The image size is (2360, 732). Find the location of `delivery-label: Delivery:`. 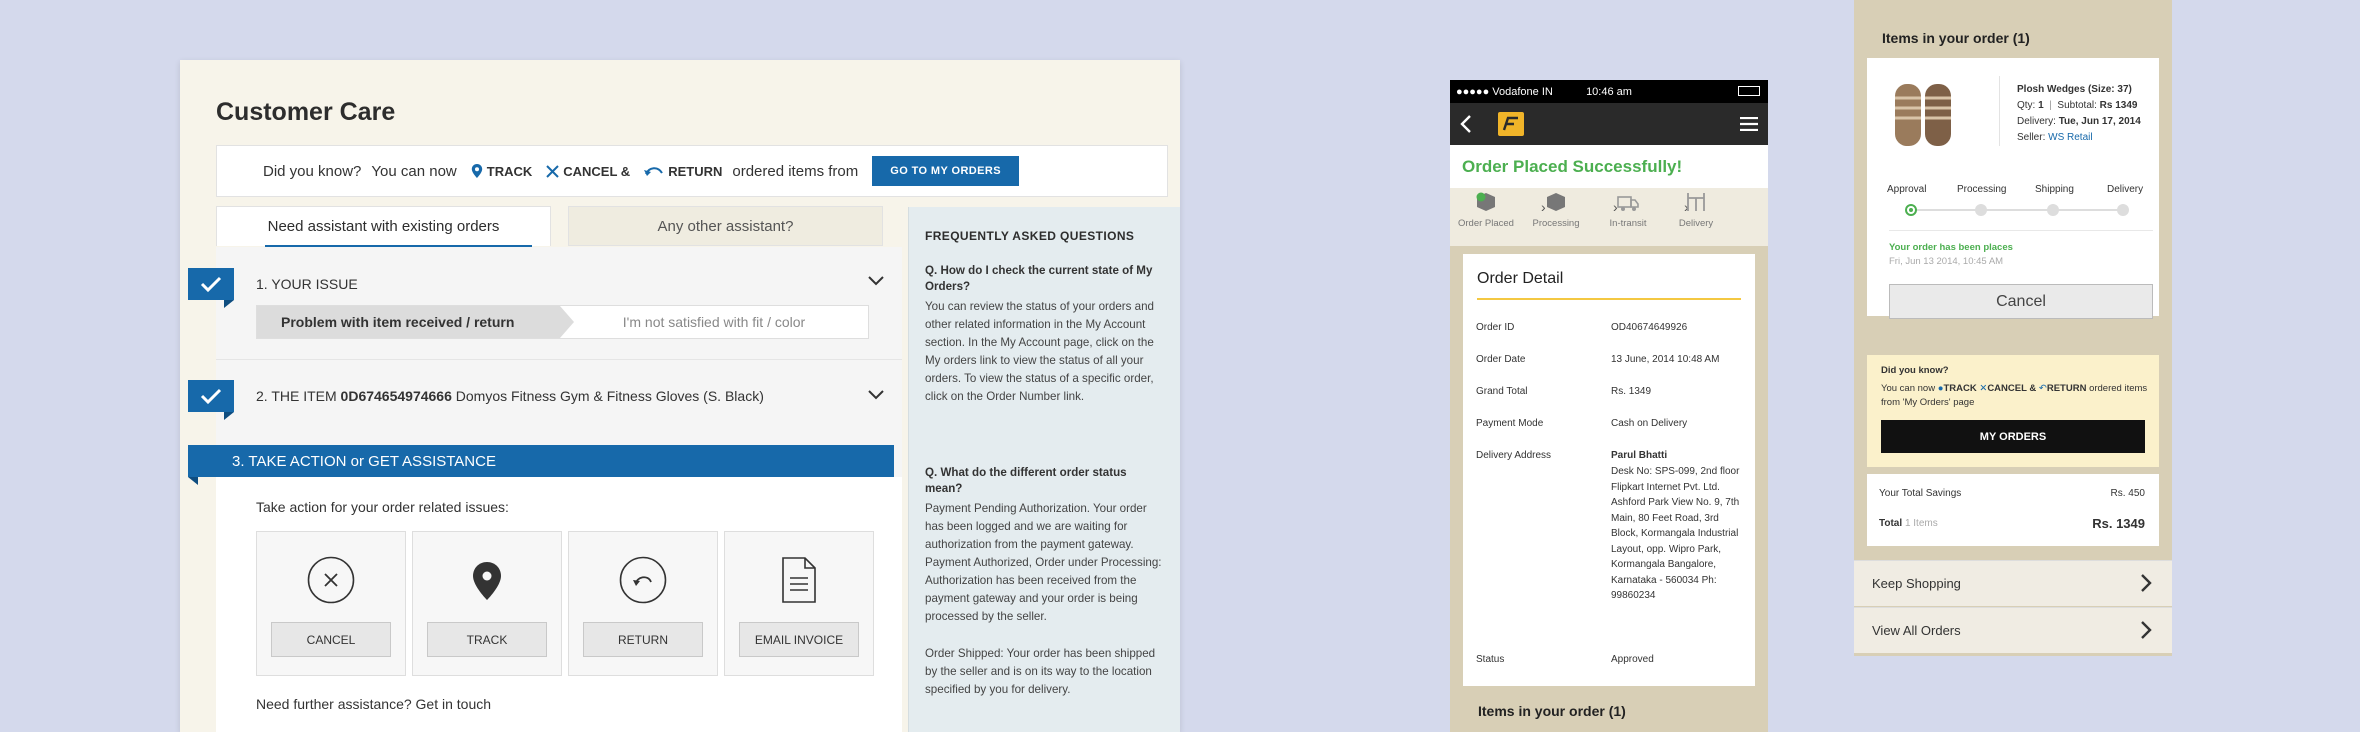

delivery-label: Delivery: is located at coordinates (2036, 121).